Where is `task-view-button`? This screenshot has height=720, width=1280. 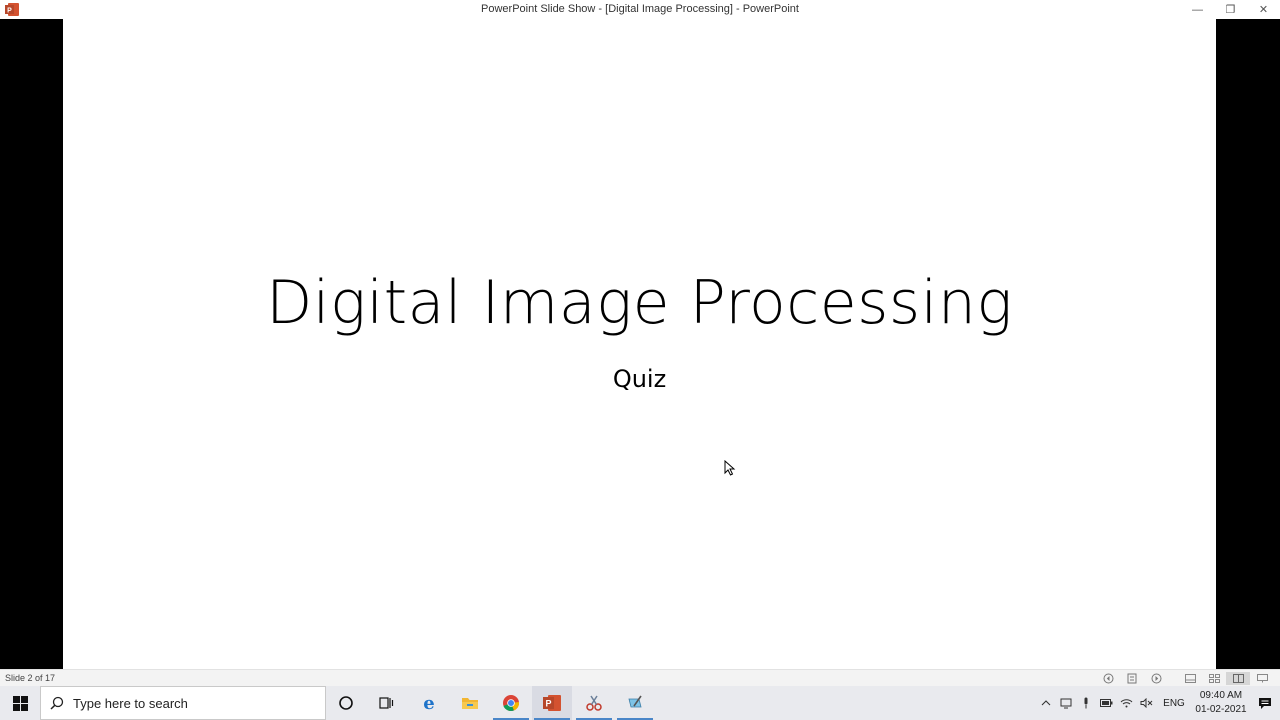
task-view-button is located at coordinates (386, 703).